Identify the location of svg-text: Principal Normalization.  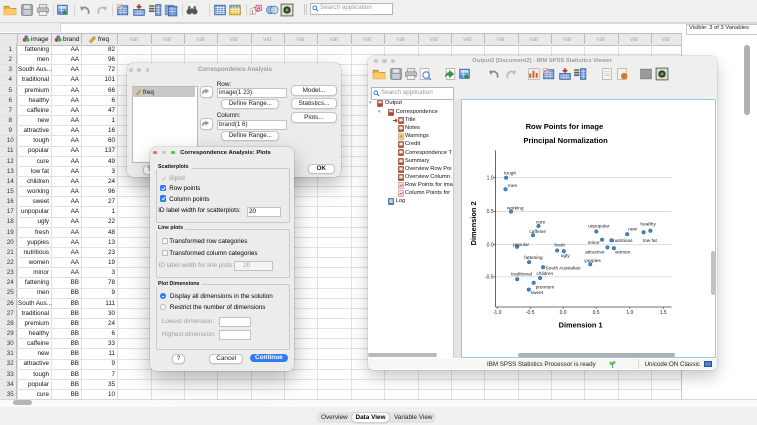
(566, 139).